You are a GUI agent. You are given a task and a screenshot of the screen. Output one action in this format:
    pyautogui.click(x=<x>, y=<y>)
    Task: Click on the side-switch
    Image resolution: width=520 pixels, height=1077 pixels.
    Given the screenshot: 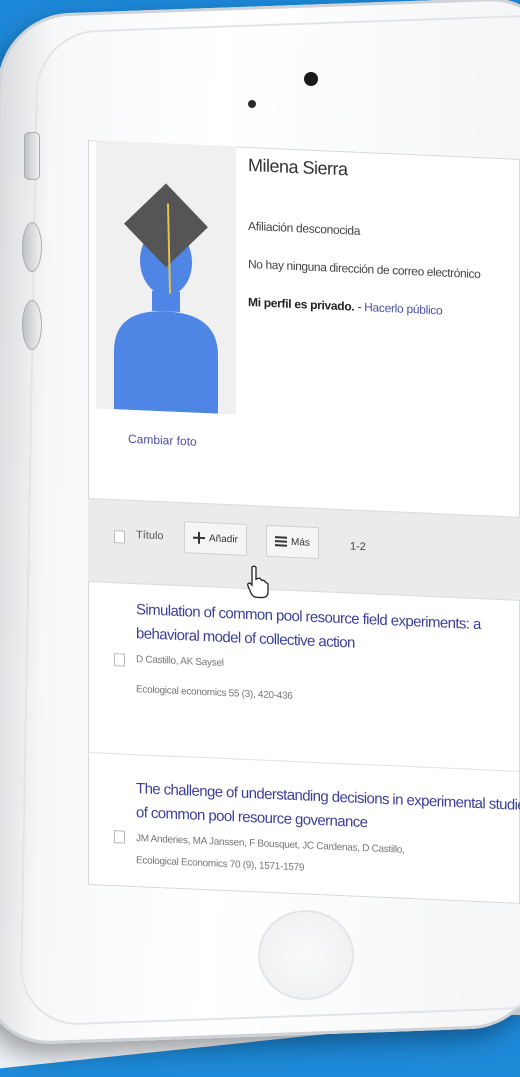 What is the action you would take?
    pyautogui.click(x=32, y=156)
    